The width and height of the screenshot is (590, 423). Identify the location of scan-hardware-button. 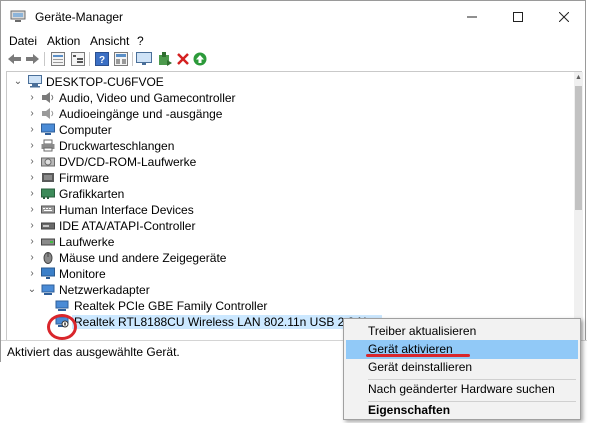
(144, 59).